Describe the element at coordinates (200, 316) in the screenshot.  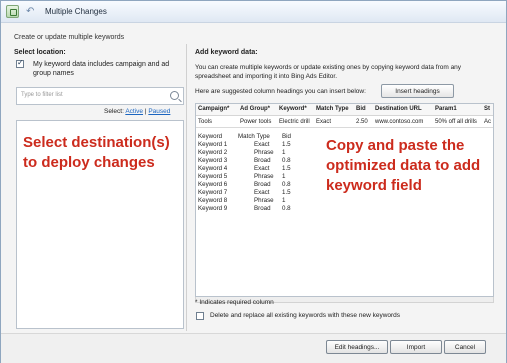
I see `replace-keywords-checkbox` at that location.